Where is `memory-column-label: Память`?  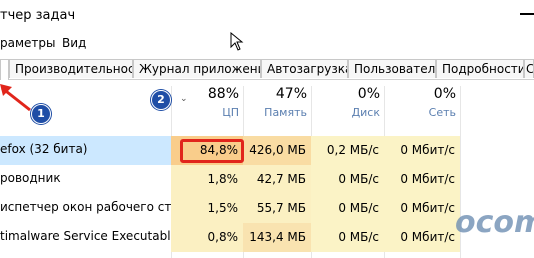 memory-column-label: Память is located at coordinates (285, 112).